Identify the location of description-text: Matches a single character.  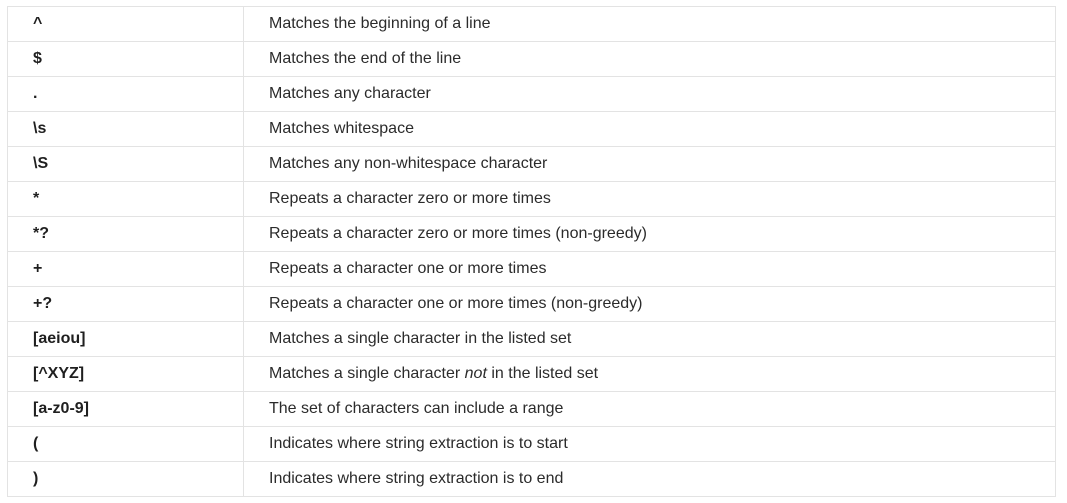
(367, 373).